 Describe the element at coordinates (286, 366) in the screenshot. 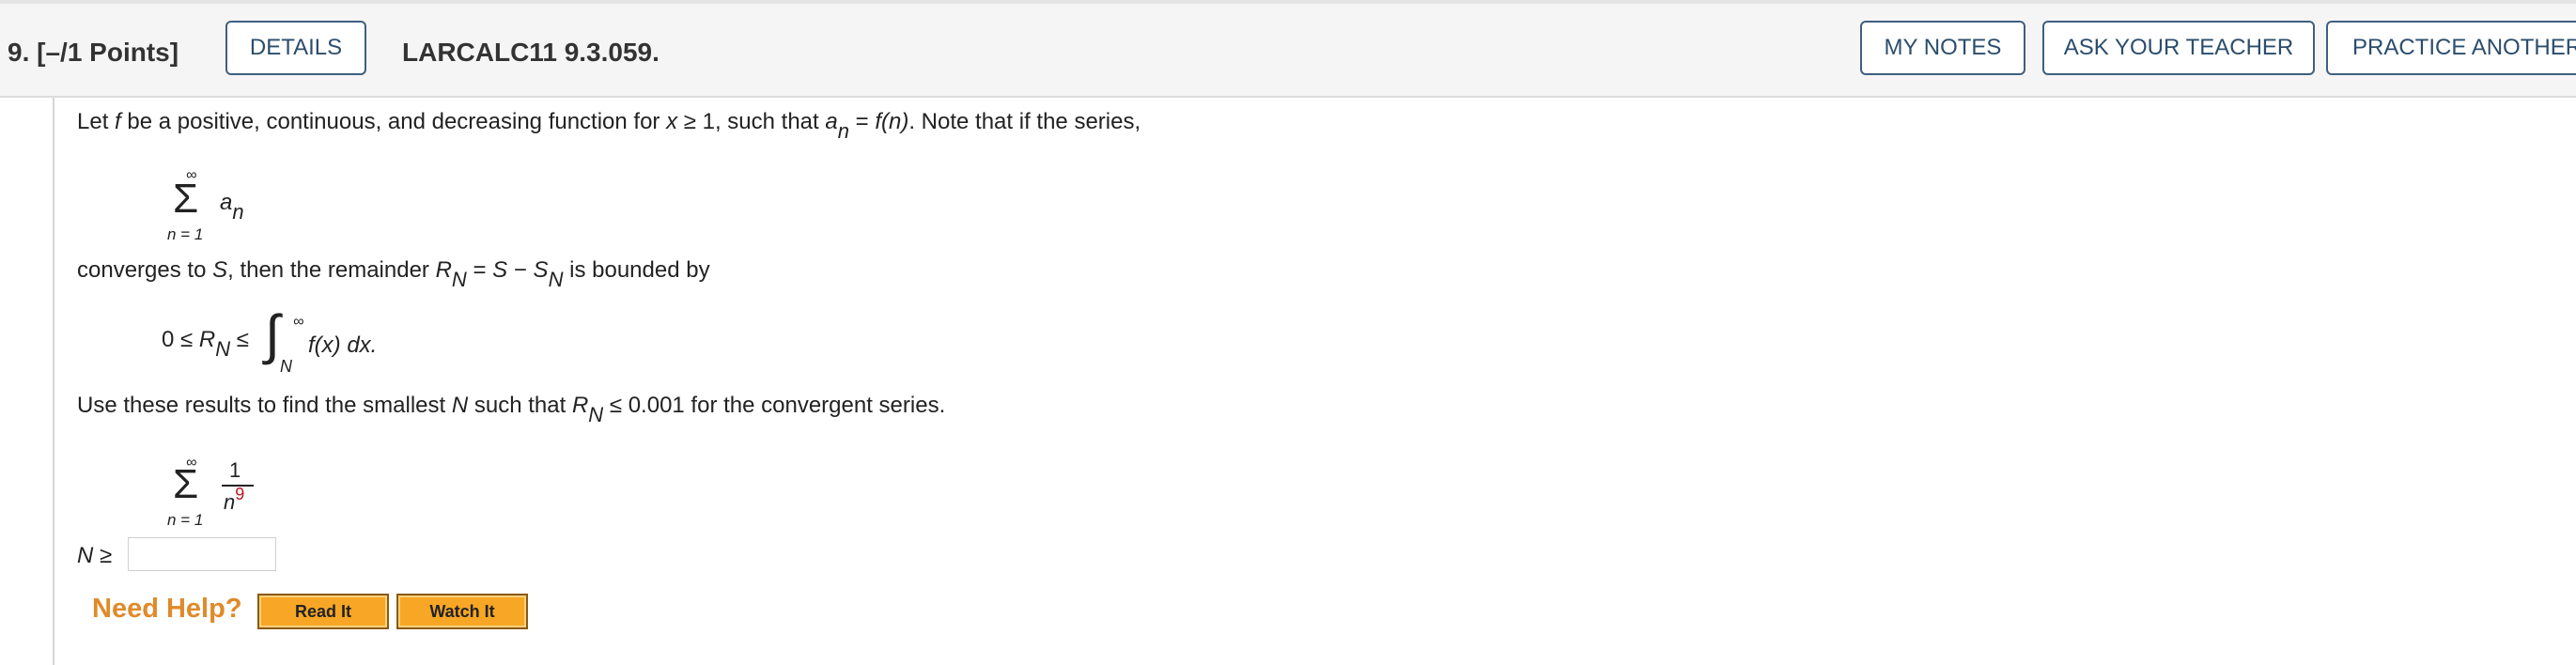

I see `integral-lower-limit: N` at that location.